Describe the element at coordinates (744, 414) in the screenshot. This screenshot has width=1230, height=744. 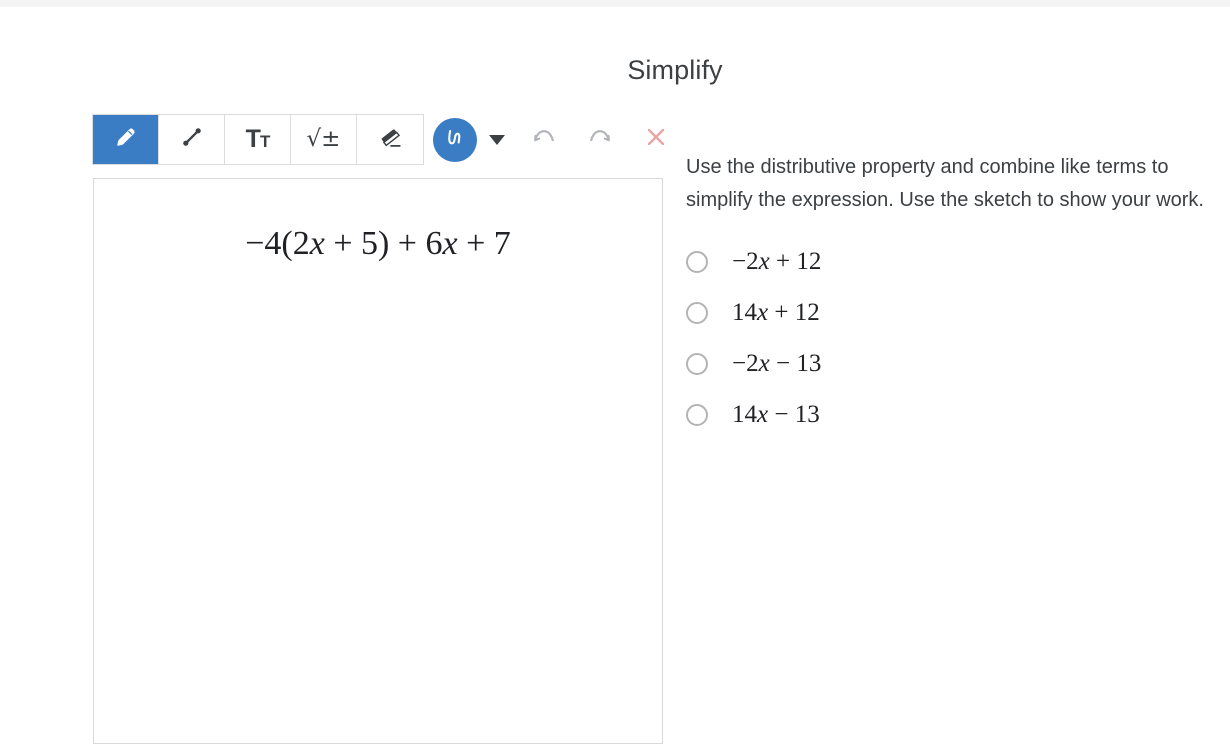
I see `option-d-lead: 14` at that location.